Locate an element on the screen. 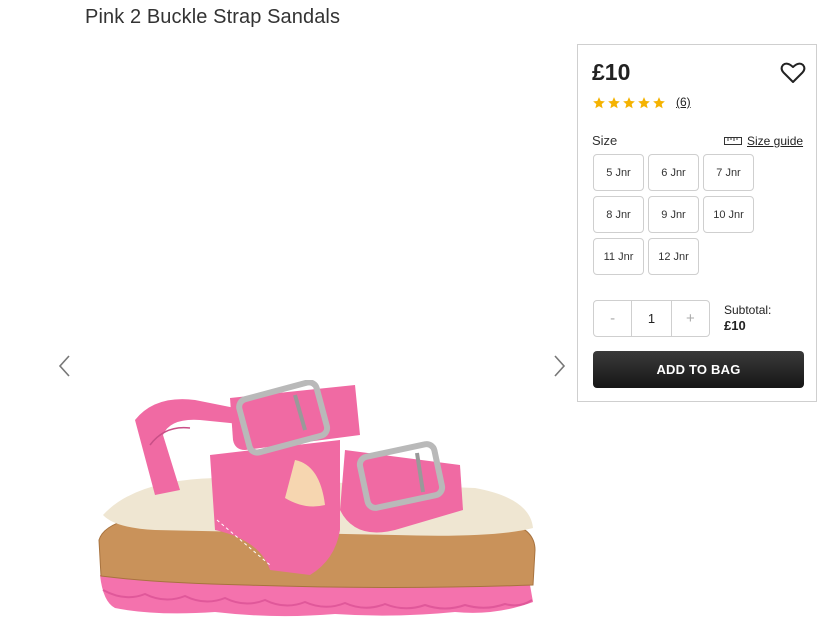 The height and width of the screenshot is (624, 820). product-title: Pink 2 Buckle Strap Sandals is located at coordinates (213, 17).